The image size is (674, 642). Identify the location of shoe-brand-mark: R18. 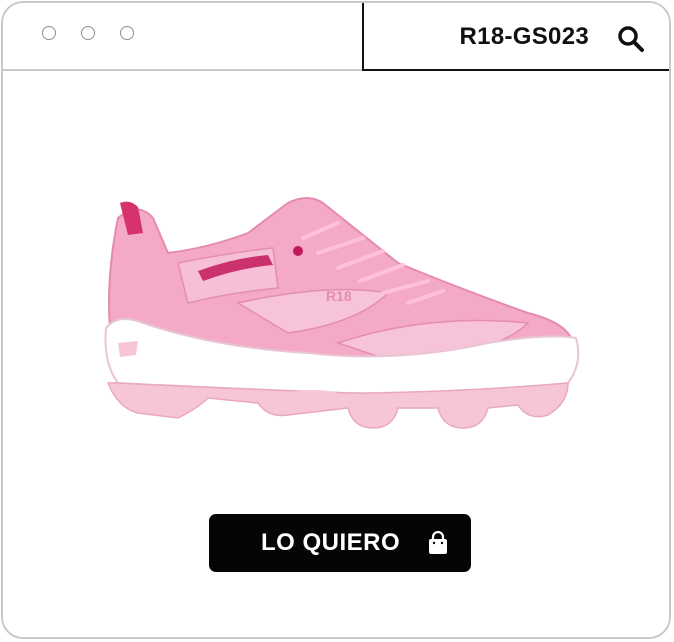
(339, 296).